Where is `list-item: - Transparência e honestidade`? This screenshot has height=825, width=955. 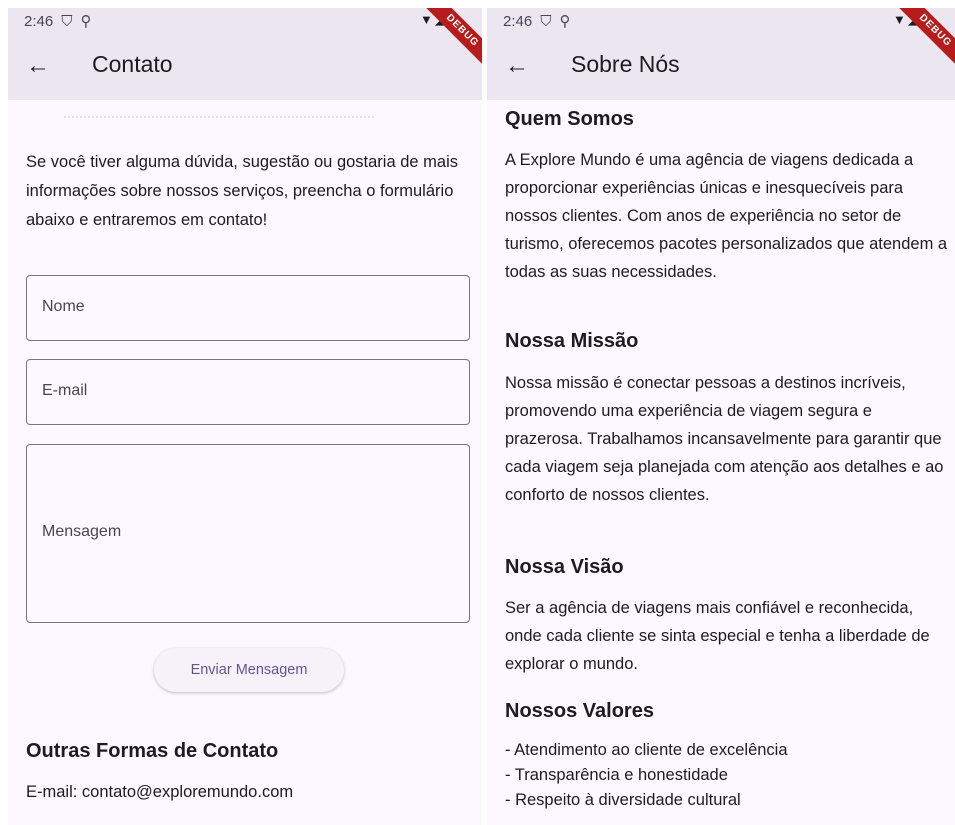
list-item: - Transparência e honestidade is located at coordinates (616, 775).